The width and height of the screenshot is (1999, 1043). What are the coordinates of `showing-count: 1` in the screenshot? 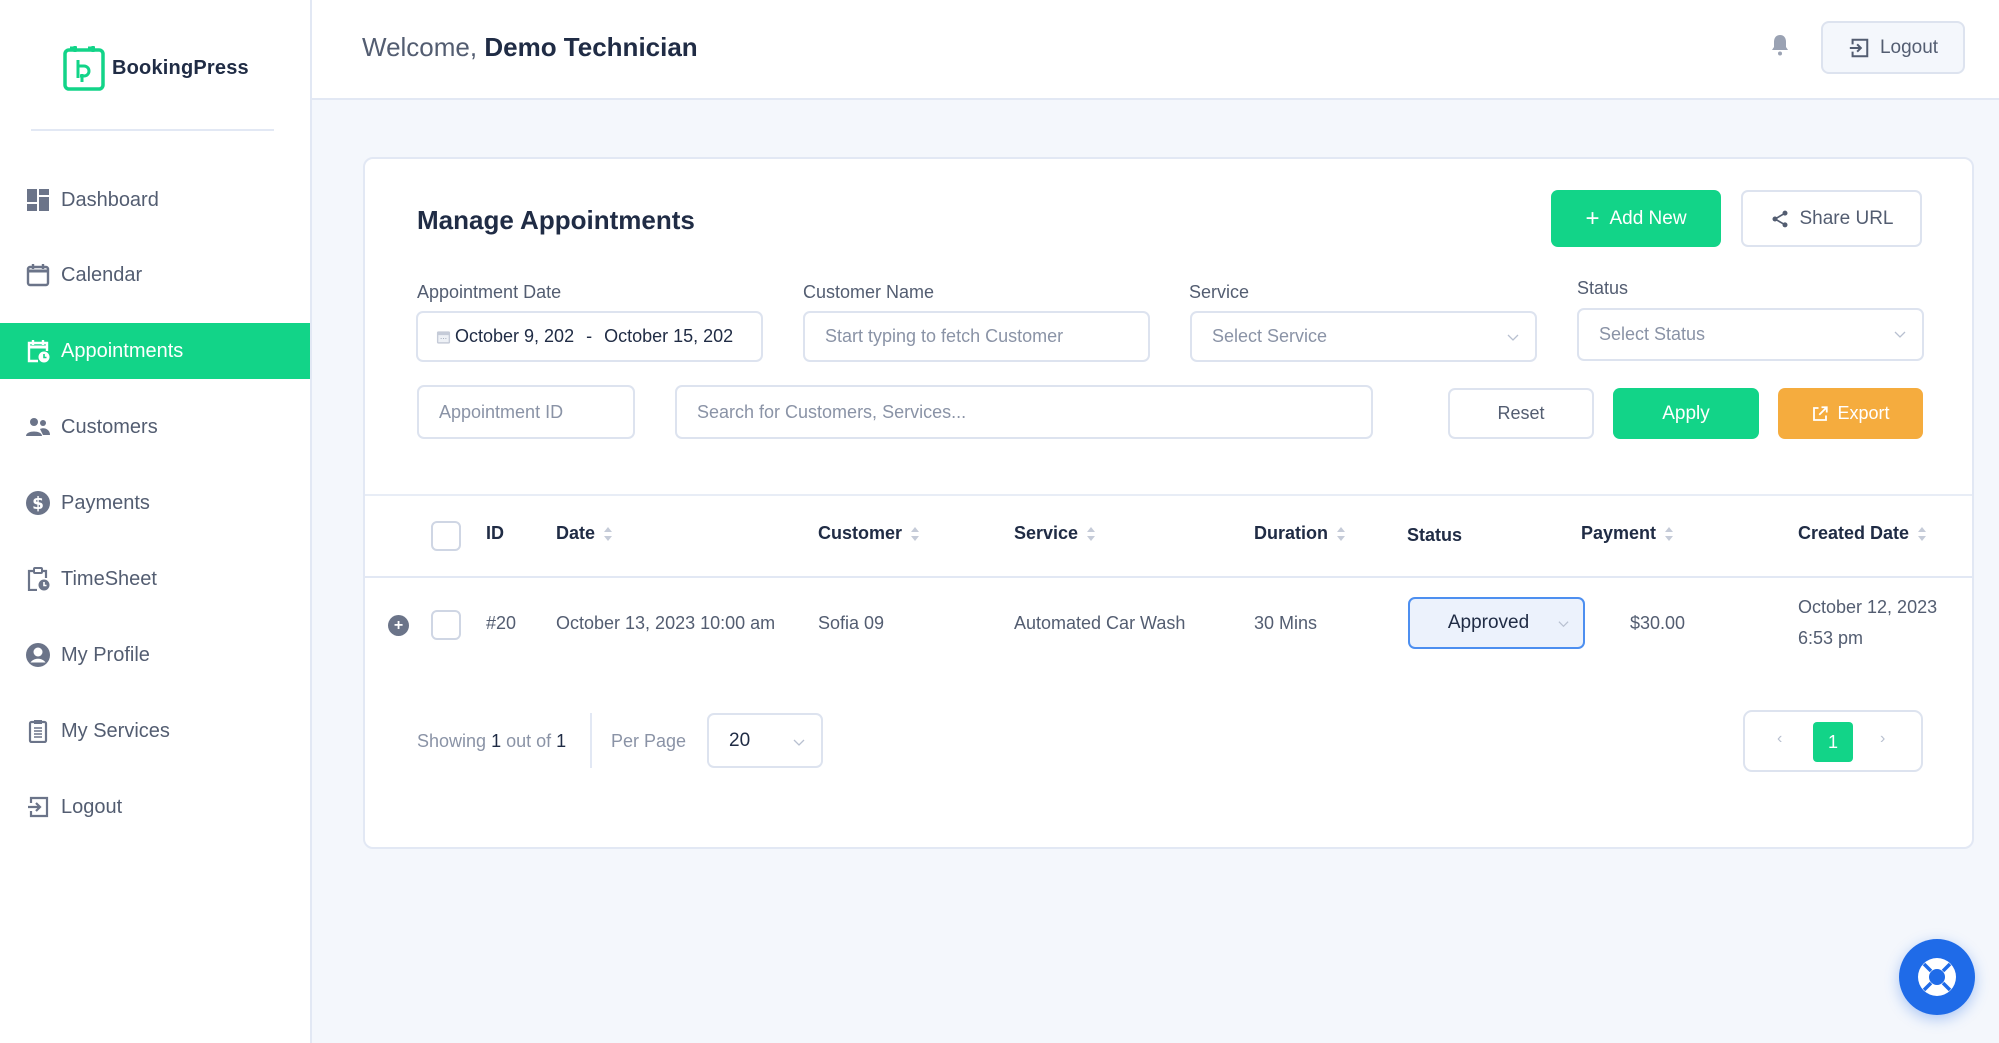 It's located at (496, 741).